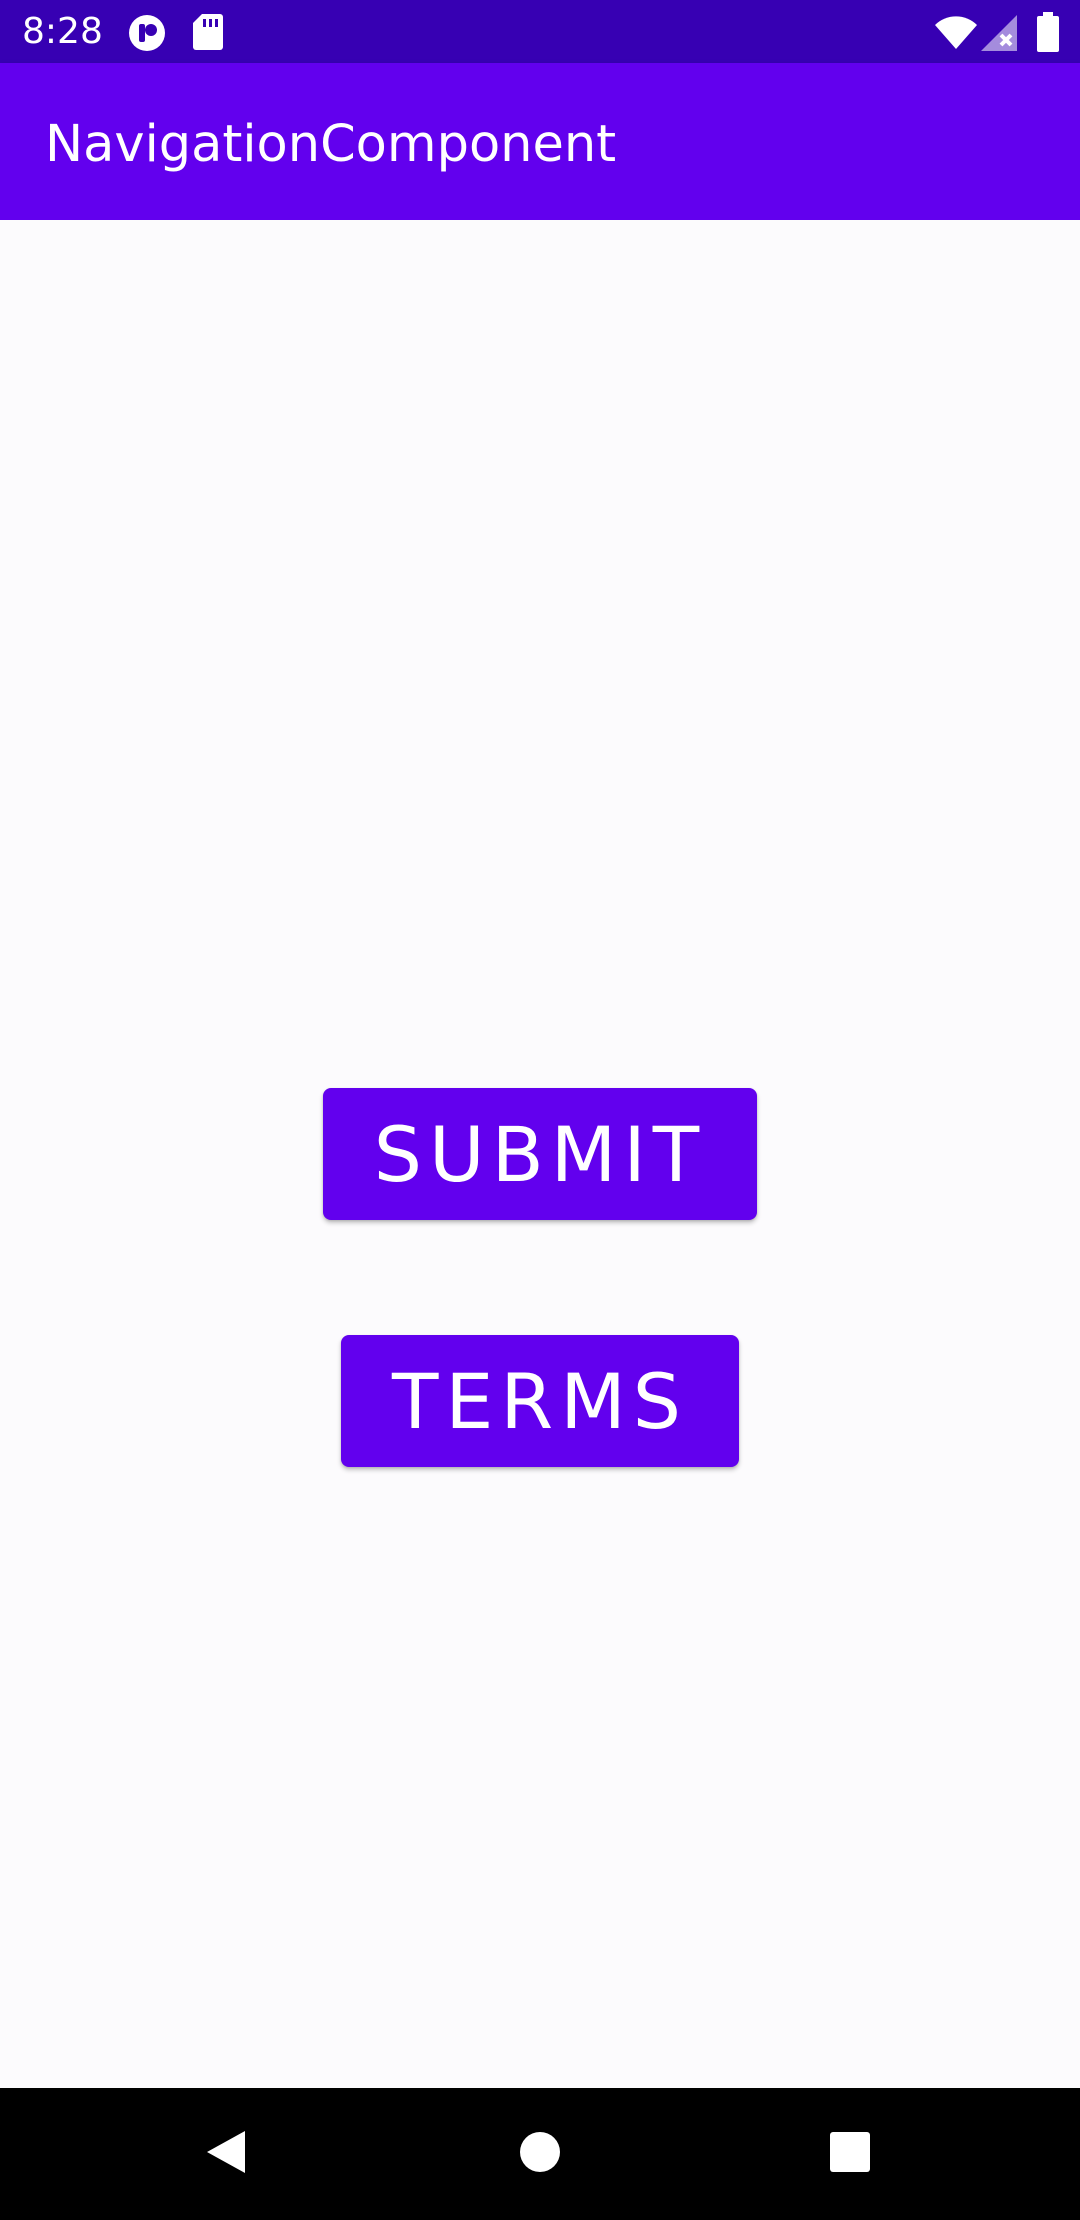  What do you see at coordinates (331, 144) in the screenshot?
I see `app-title: NavigationComponent` at bounding box center [331, 144].